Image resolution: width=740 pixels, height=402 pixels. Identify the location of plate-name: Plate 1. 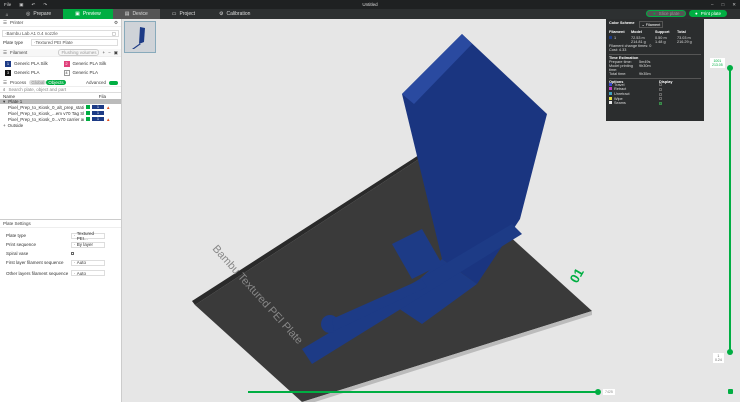
(15, 101).